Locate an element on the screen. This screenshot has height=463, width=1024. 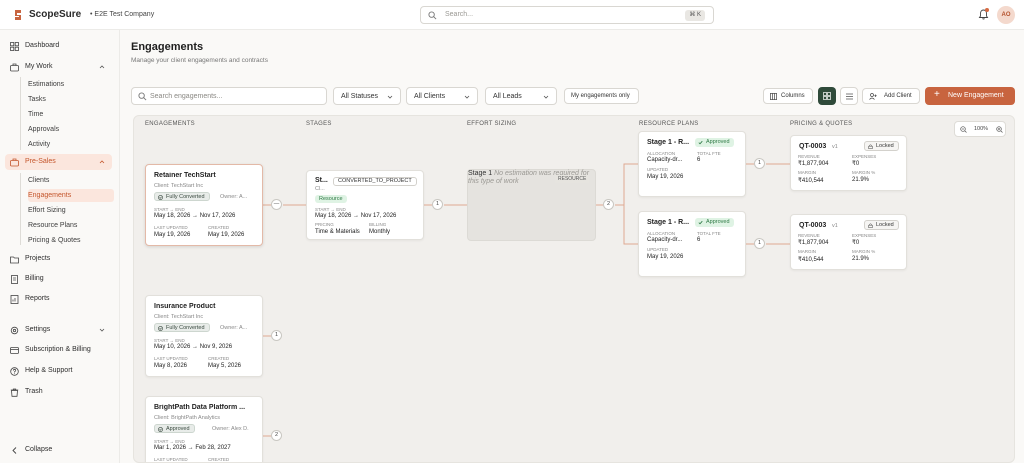
client-filter-select: All Clients is located at coordinates (442, 96).